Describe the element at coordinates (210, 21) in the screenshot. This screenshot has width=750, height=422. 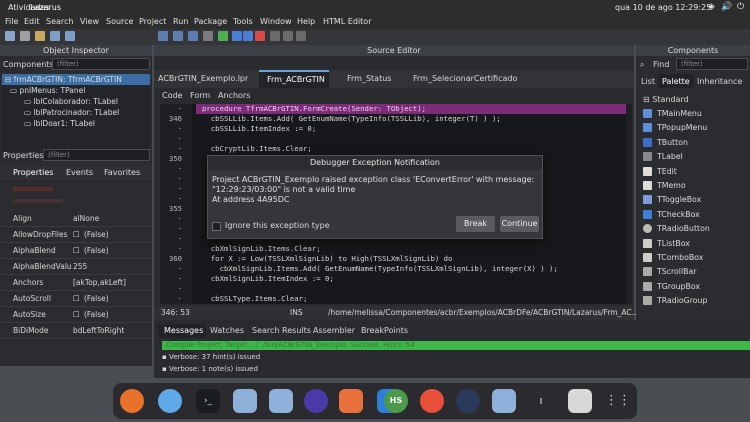
I see `menu-package: Package` at that location.